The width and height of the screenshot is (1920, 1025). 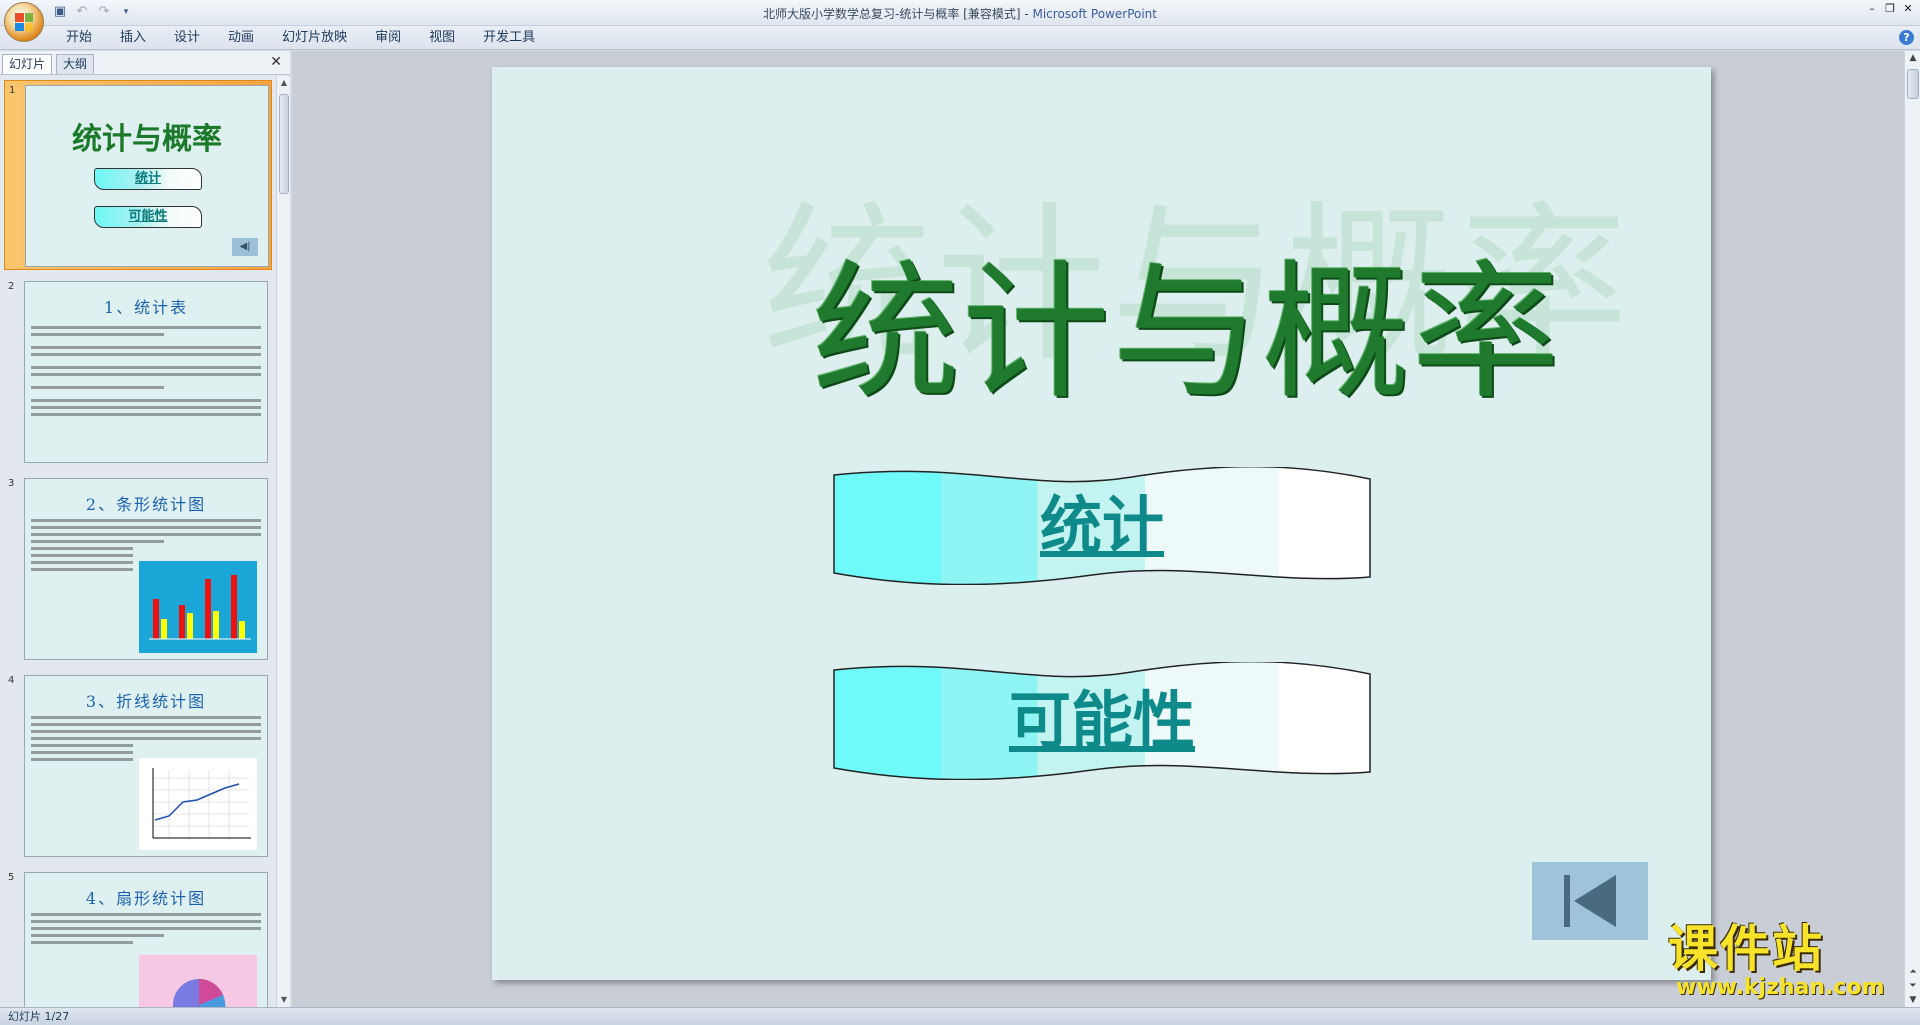 I want to click on slide-preview: 2、条形统计图, so click(x=146, y=569).